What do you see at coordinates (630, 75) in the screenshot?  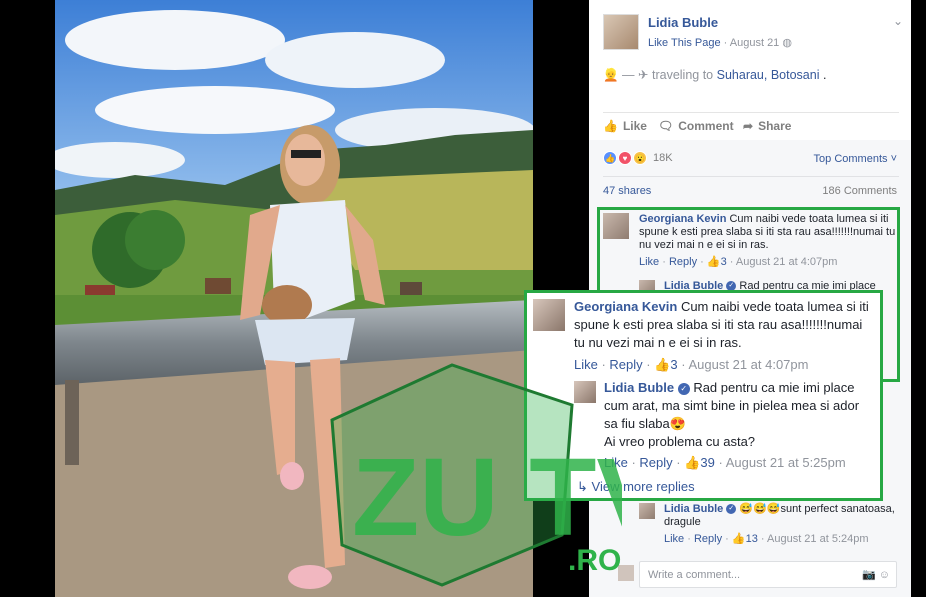 I see `status-dash: —` at bounding box center [630, 75].